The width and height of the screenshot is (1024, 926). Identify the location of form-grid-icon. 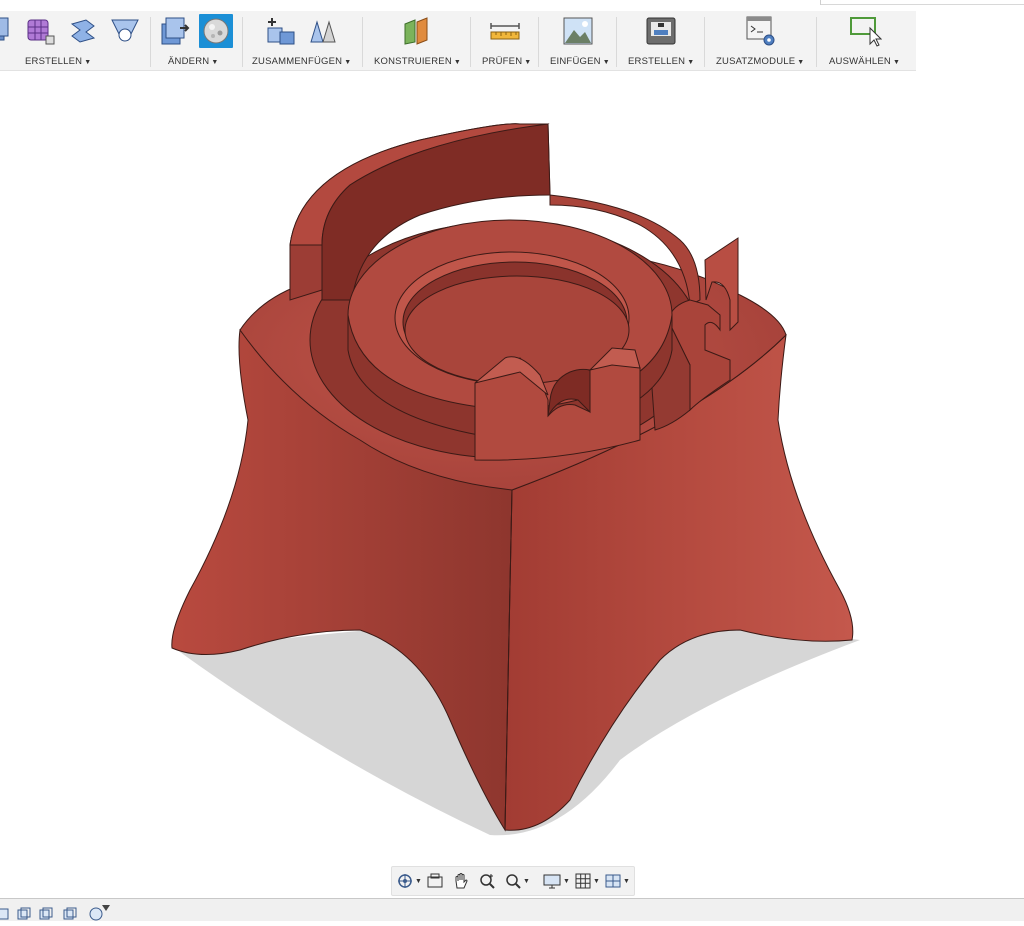
(41, 31).